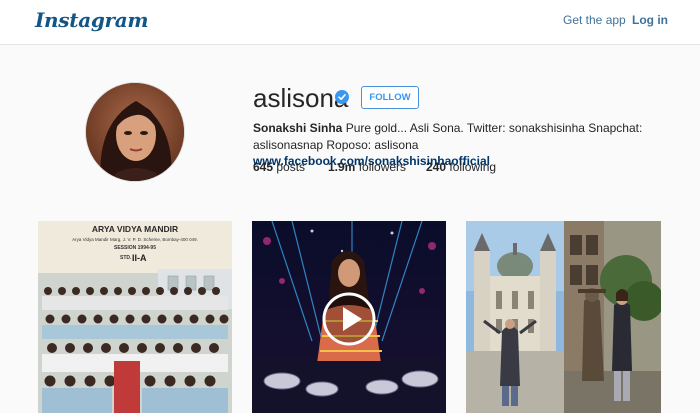 This screenshot has width=700, height=413. What do you see at coordinates (390, 97) in the screenshot?
I see `follow-button: FOLLOW` at bounding box center [390, 97].